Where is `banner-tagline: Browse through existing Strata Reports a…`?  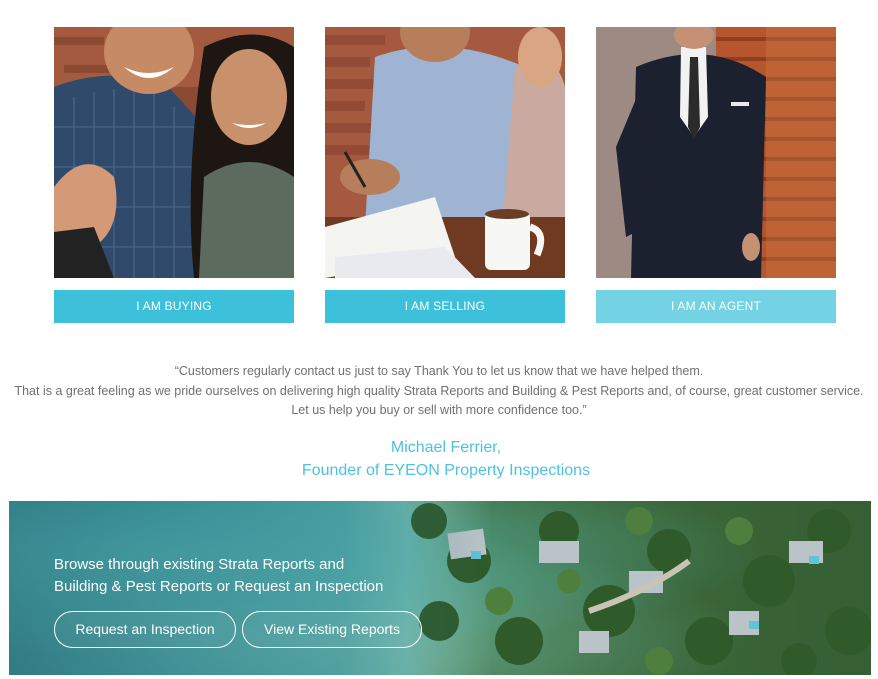
banner-tagline: Browse through existing Strata Reports a… is located at coordinates (244, 576).